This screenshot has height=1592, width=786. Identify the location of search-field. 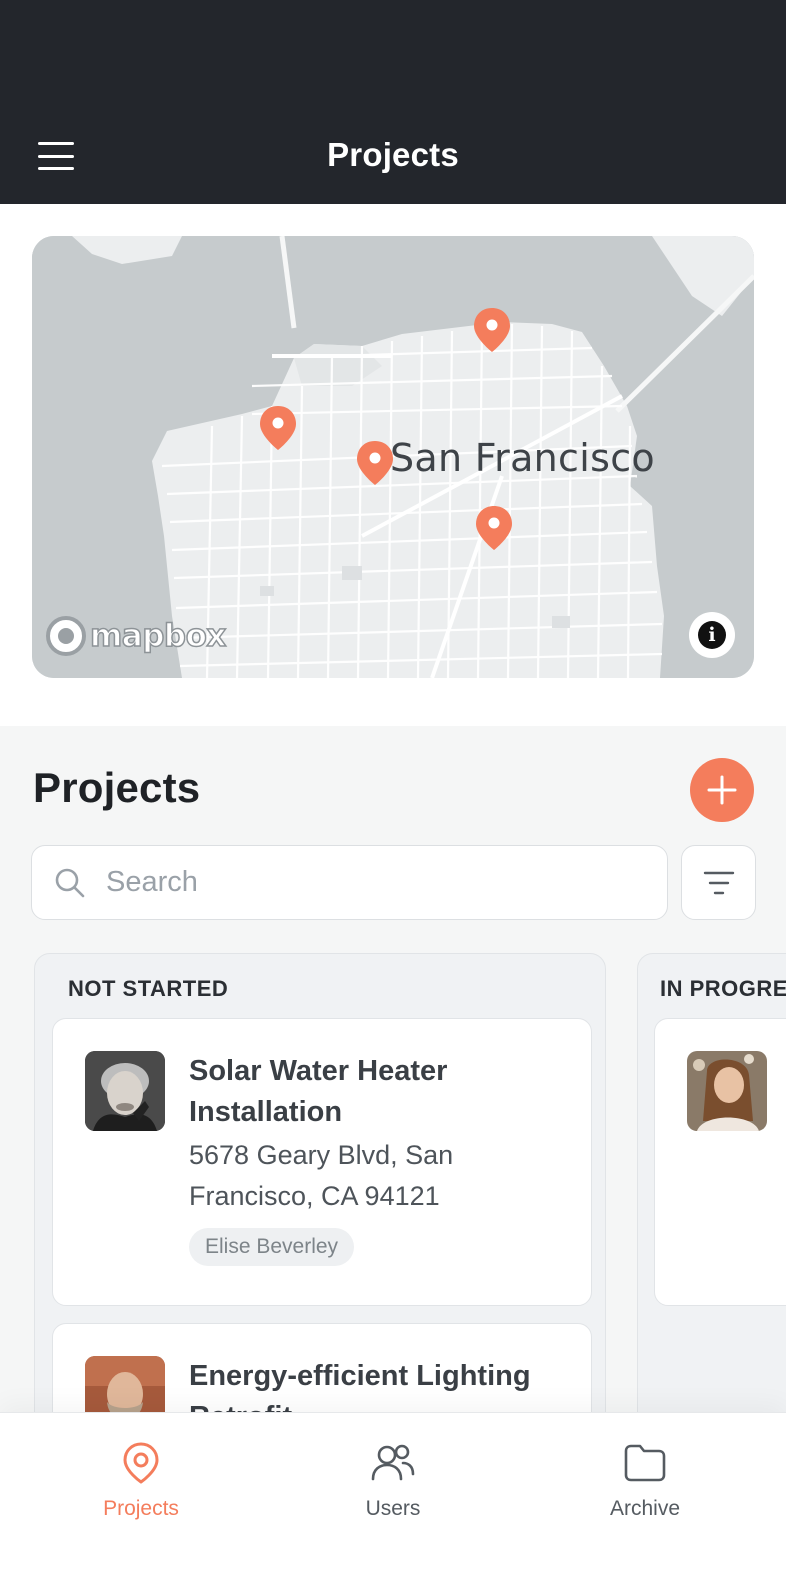
(349, 882).